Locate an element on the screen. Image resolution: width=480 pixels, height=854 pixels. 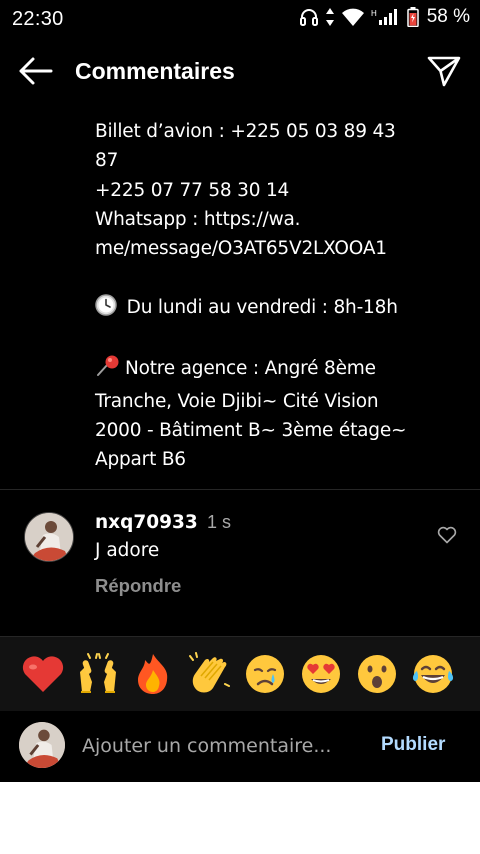
caption-line: 87 is located at coordinates (107, 161).